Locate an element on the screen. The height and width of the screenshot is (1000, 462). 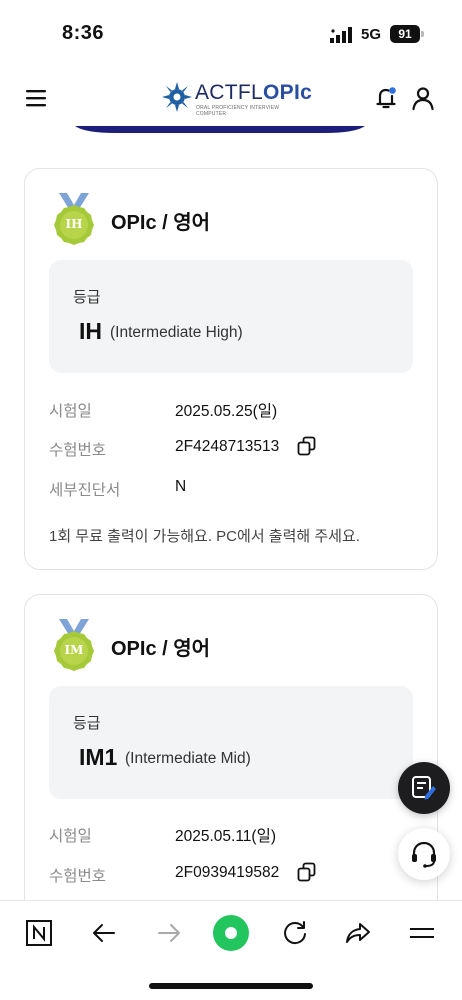
naver-n-icon is located at coordinates (39, 933).